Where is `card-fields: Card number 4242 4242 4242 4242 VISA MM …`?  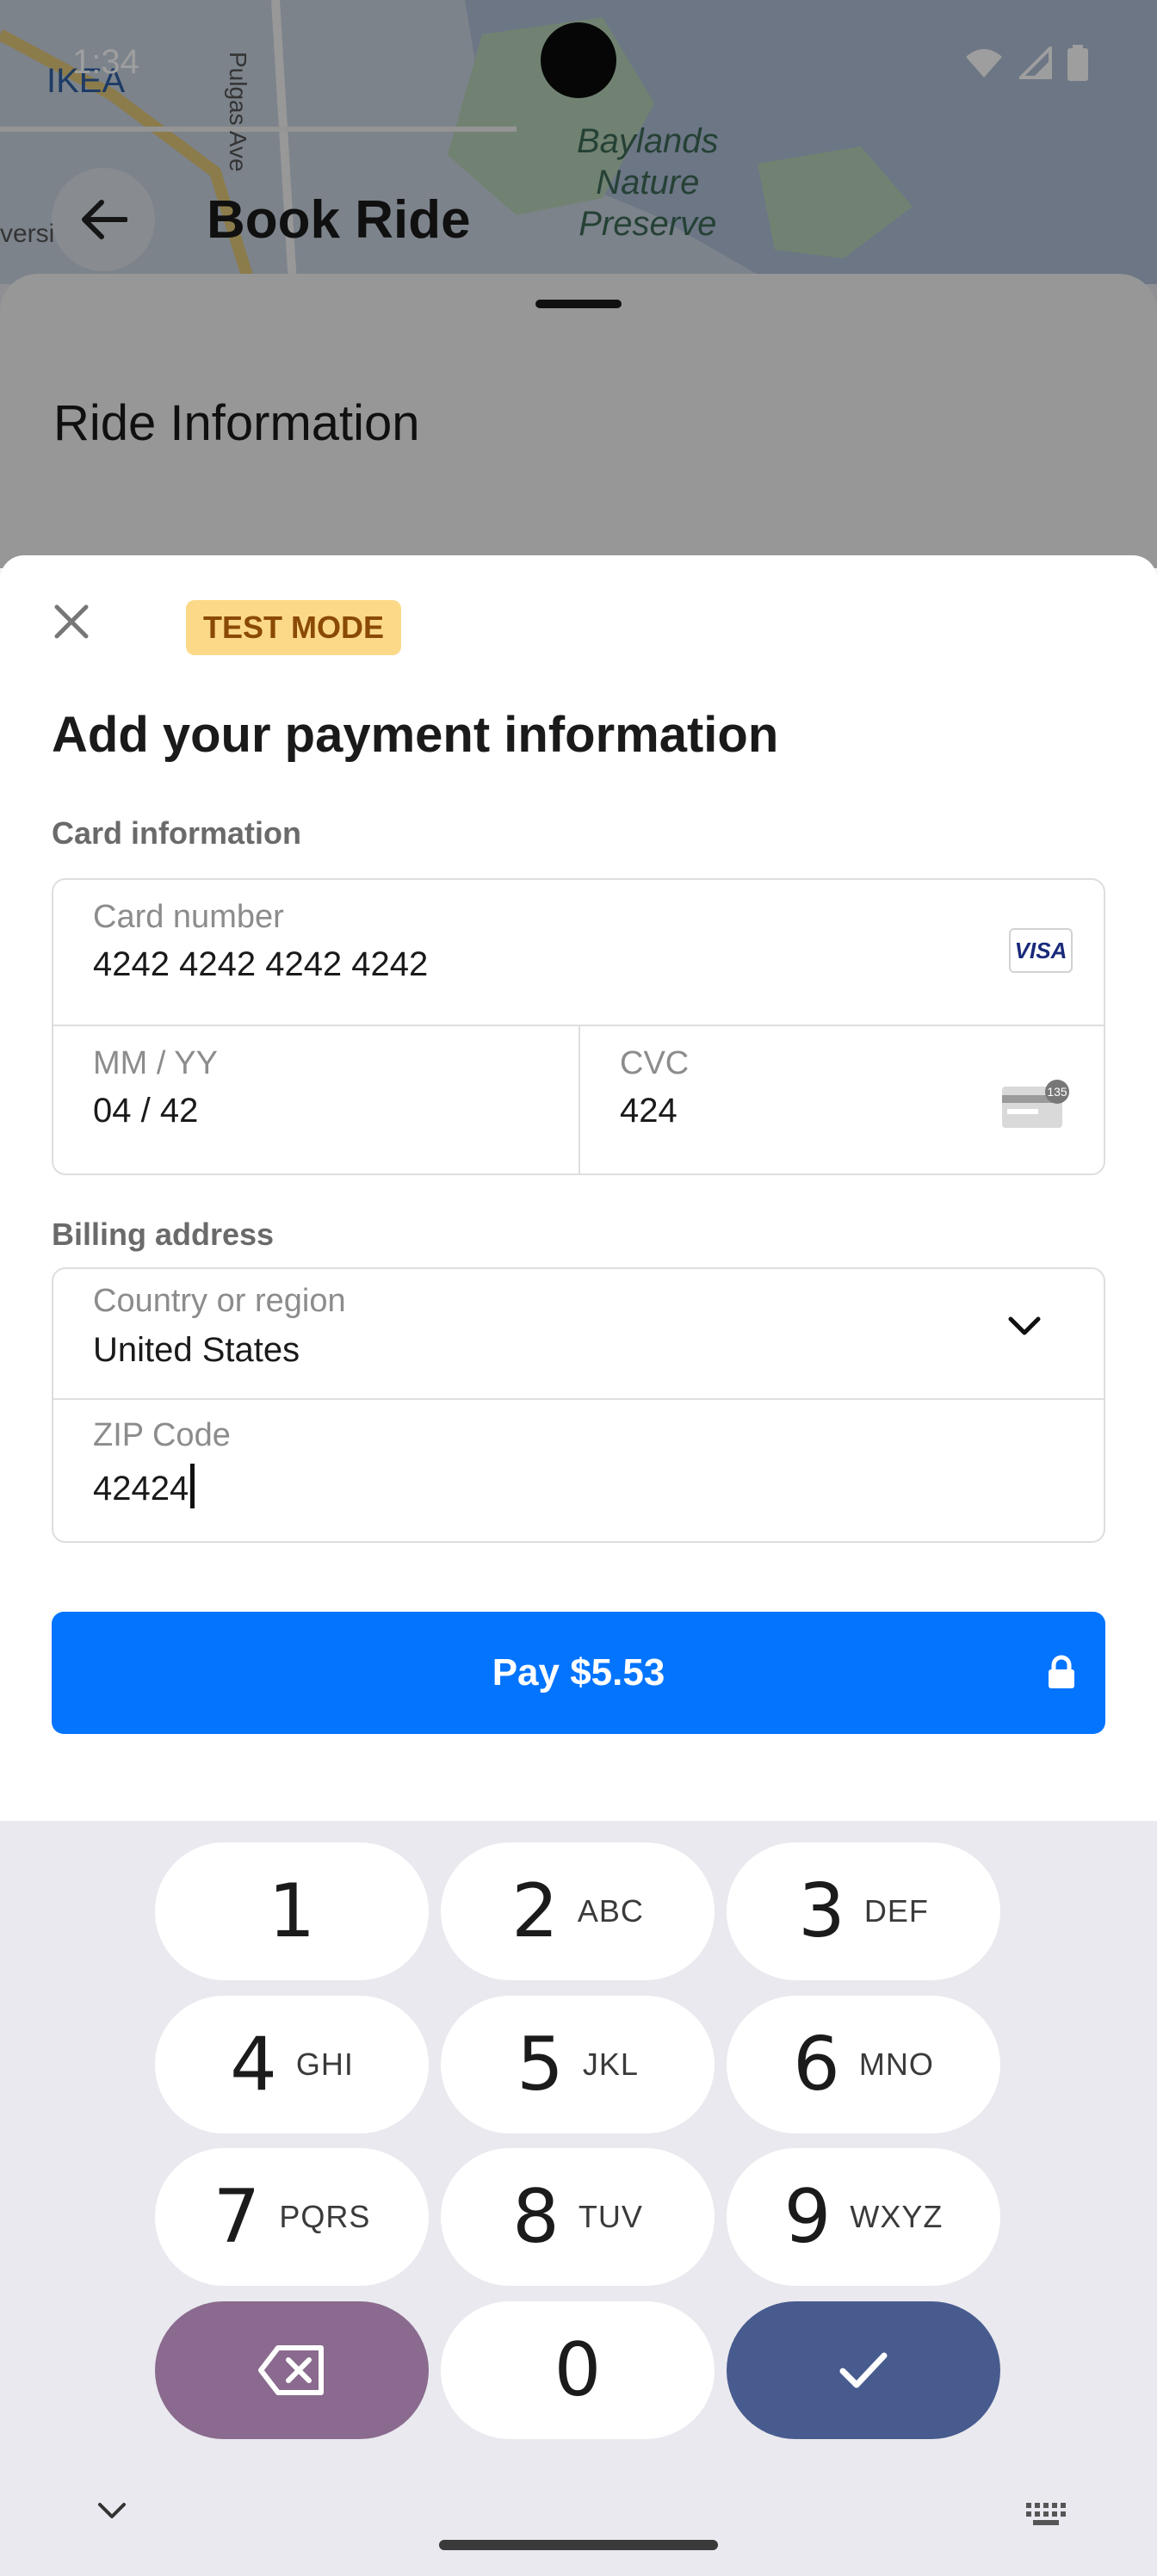 card-fields: Card number 4242 4242 4242 4242 VISA MM … is located at coordinates (579, 1027).